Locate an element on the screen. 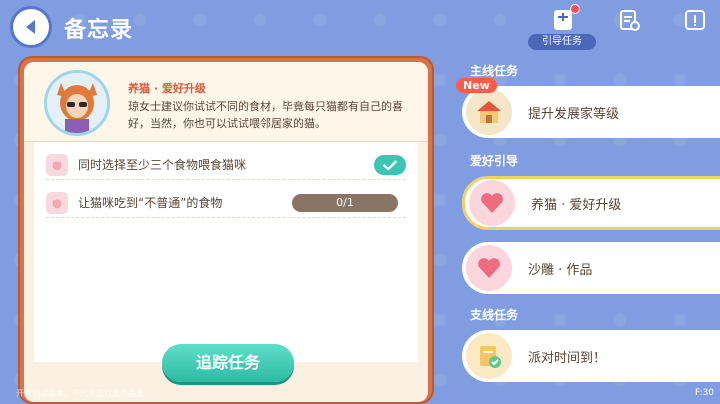 The height and width of the screenshot is (404, 720). new-badge: New is located at coordinates (476, 85).